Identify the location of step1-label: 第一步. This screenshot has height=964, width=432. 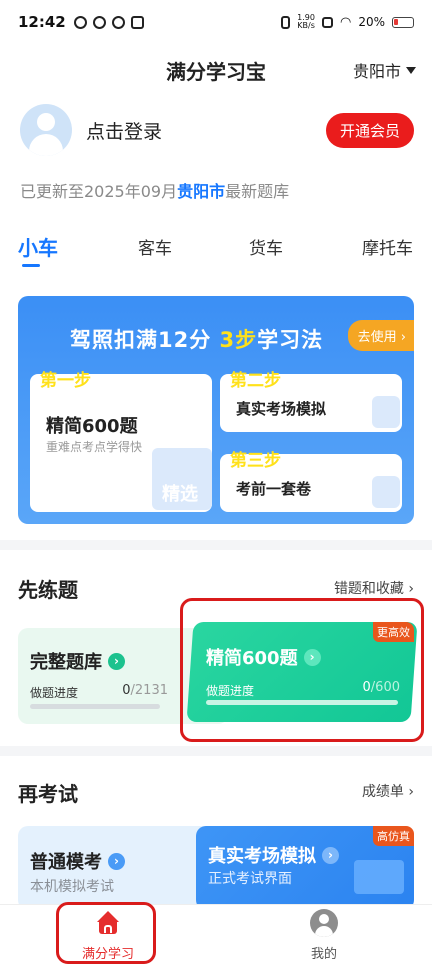
(65, 381).